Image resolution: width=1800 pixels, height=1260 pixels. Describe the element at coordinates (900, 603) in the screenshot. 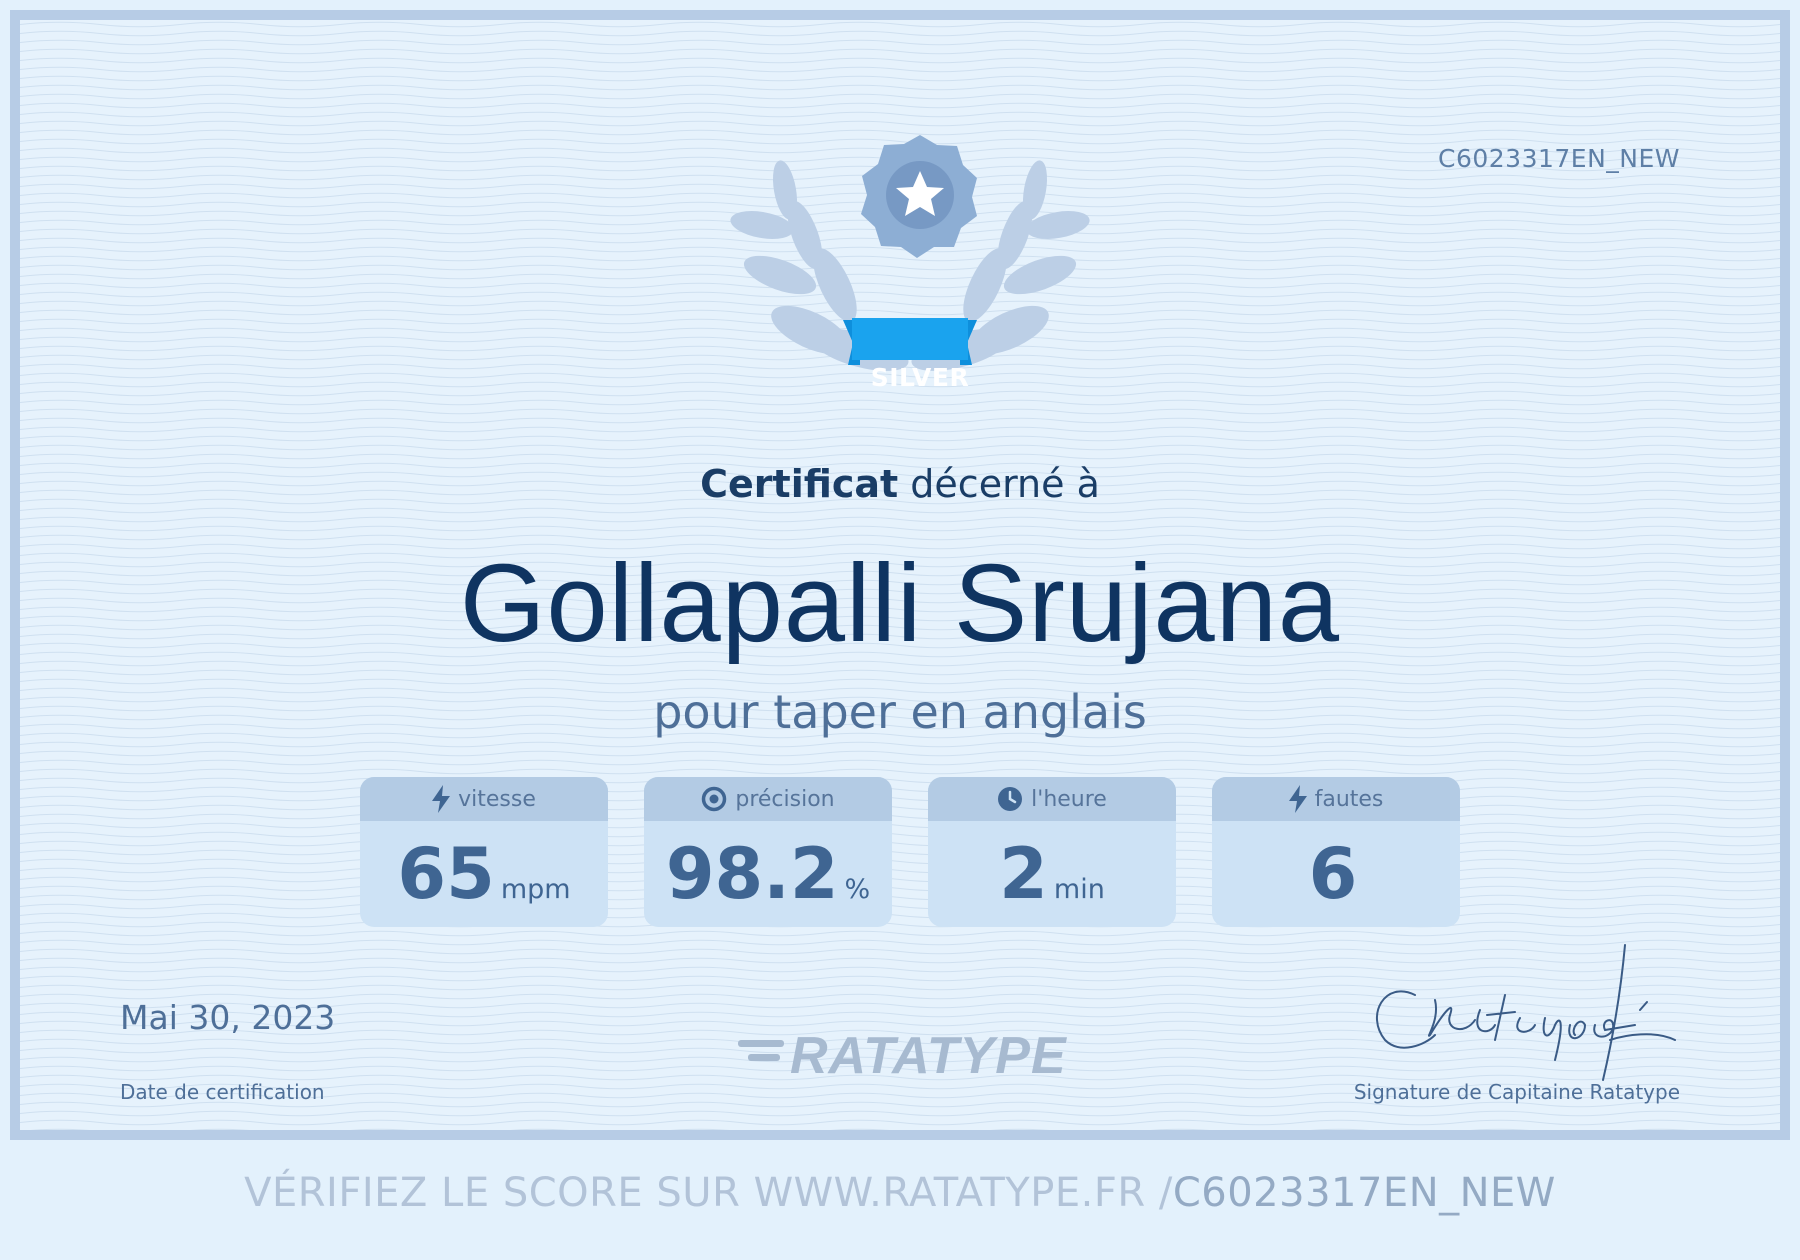

I see `recipient-name: Gollapalli Srujana` at that location.